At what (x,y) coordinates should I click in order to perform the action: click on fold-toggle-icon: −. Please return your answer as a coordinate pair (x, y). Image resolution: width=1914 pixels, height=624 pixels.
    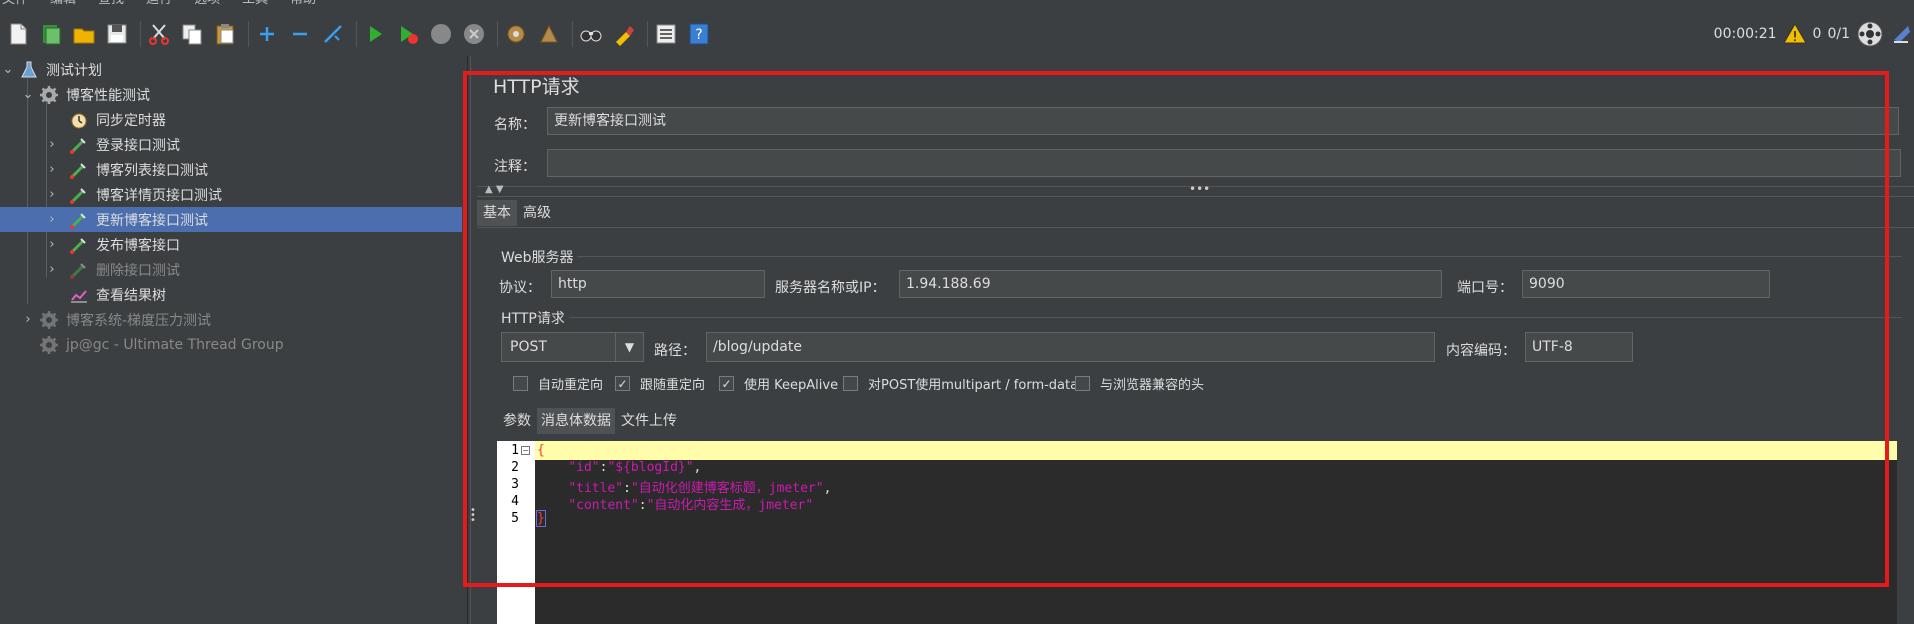
    Looking at the image, I should click on (525, 450).